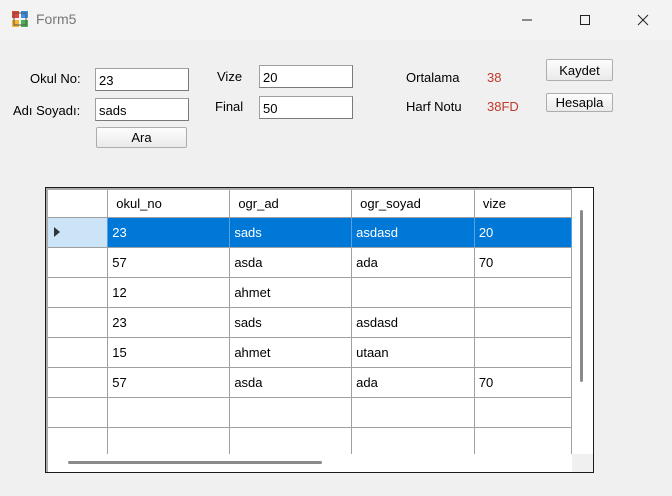 This screenshot has height=496, width=672. What do you see at coordinates (582, 463) in the screenshot?
I see `scrollbar-corner` at bounding box center [582, 463].